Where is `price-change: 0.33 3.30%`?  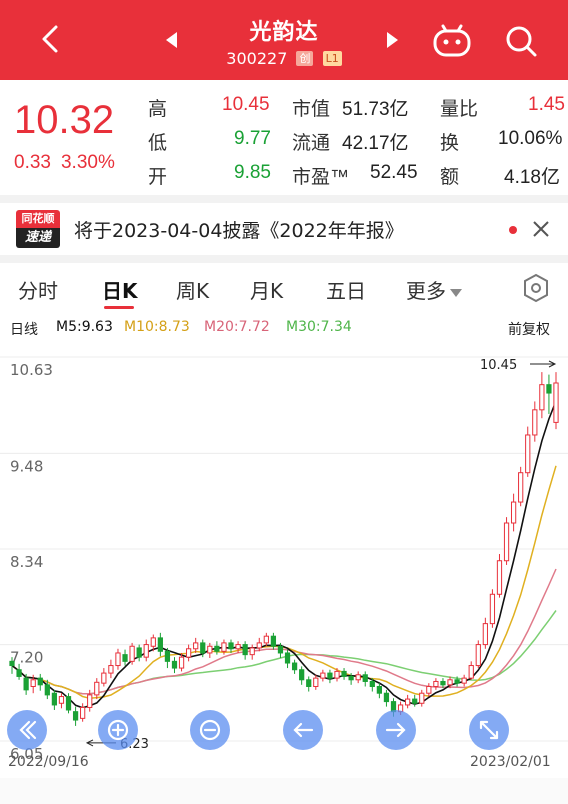 price-change: 0.33 3.30% is located at coordinates (64, 163).